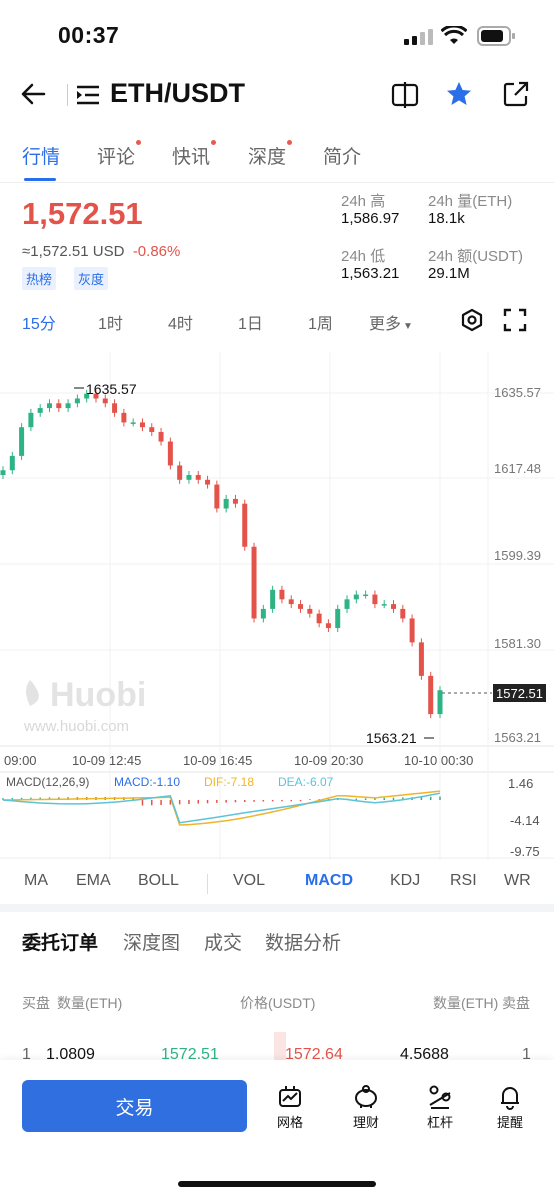 The height and width of the screenshot is (1200, 554). What do you see at coordinates (194, 154) in the screenshot?
I see `tab-news: 快讯` at bounding box center [194, 154].